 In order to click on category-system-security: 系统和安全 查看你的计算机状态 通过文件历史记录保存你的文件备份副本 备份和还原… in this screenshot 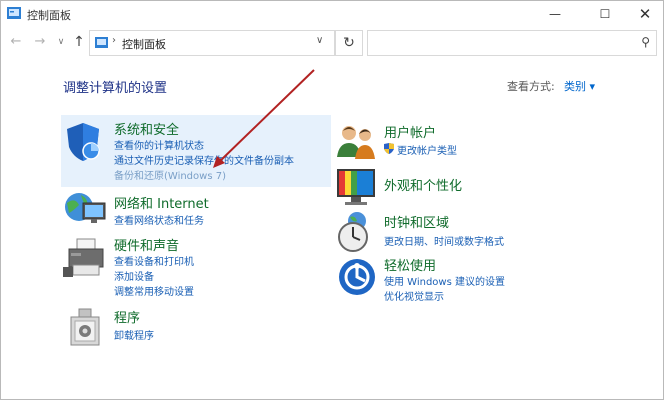, I will do `click(196, 151)`.